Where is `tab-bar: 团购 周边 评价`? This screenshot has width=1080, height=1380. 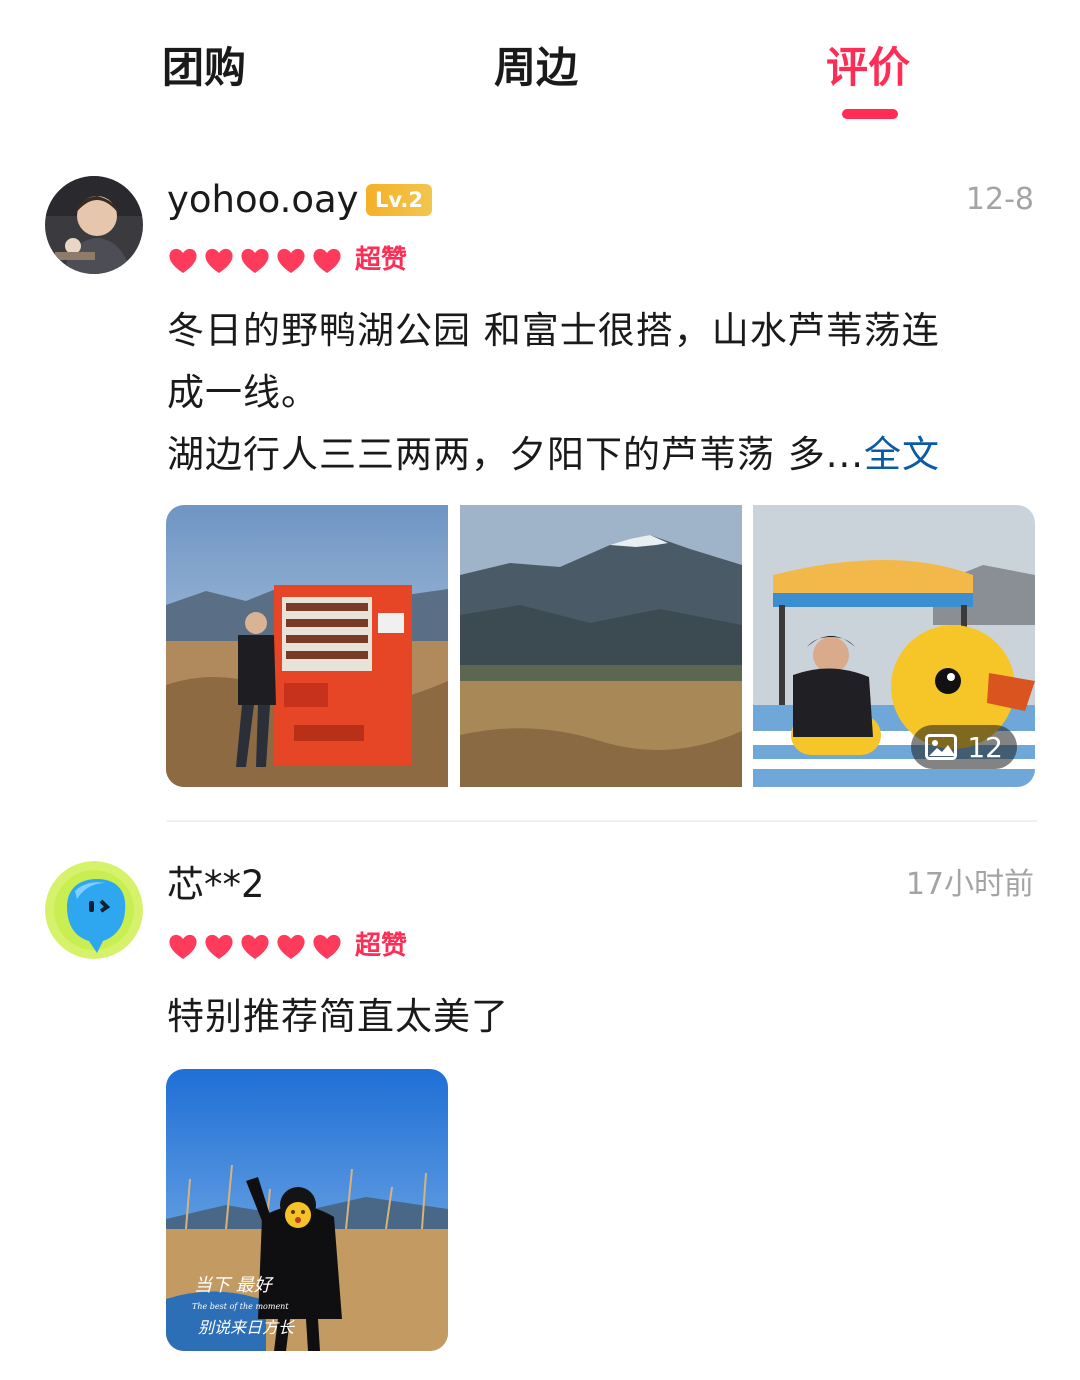
tab-bar: 团购 周边 评价 is located at coordinates (540, 70).